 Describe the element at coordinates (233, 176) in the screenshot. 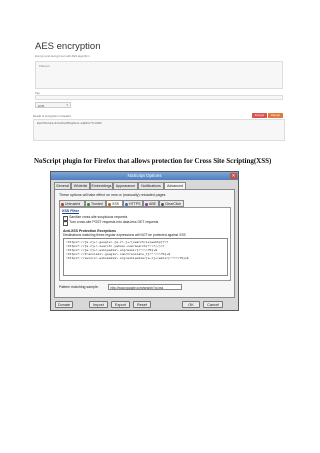

I see `close-icon: ✕` at that location.